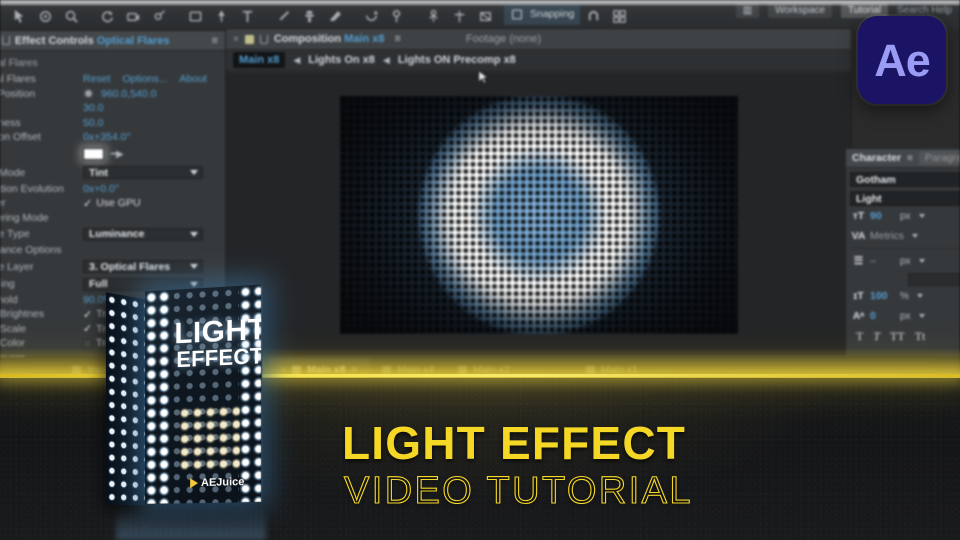 The width and height of the screenshot is (960, 540). Describe the element at coordinates (22, 314) in the screenshot. I see `label-track-brightness: Track Brightnes` at that location.